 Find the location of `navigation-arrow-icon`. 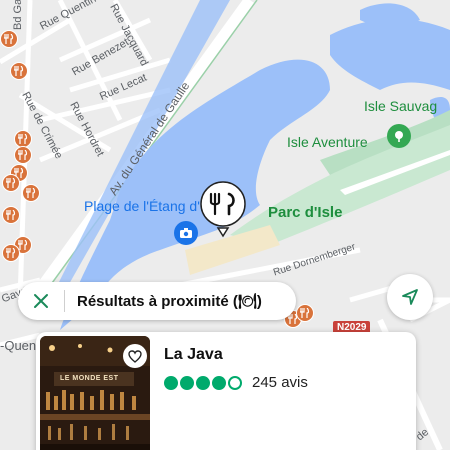

navigation-arrow-icon is located at coordinates (410, 297).